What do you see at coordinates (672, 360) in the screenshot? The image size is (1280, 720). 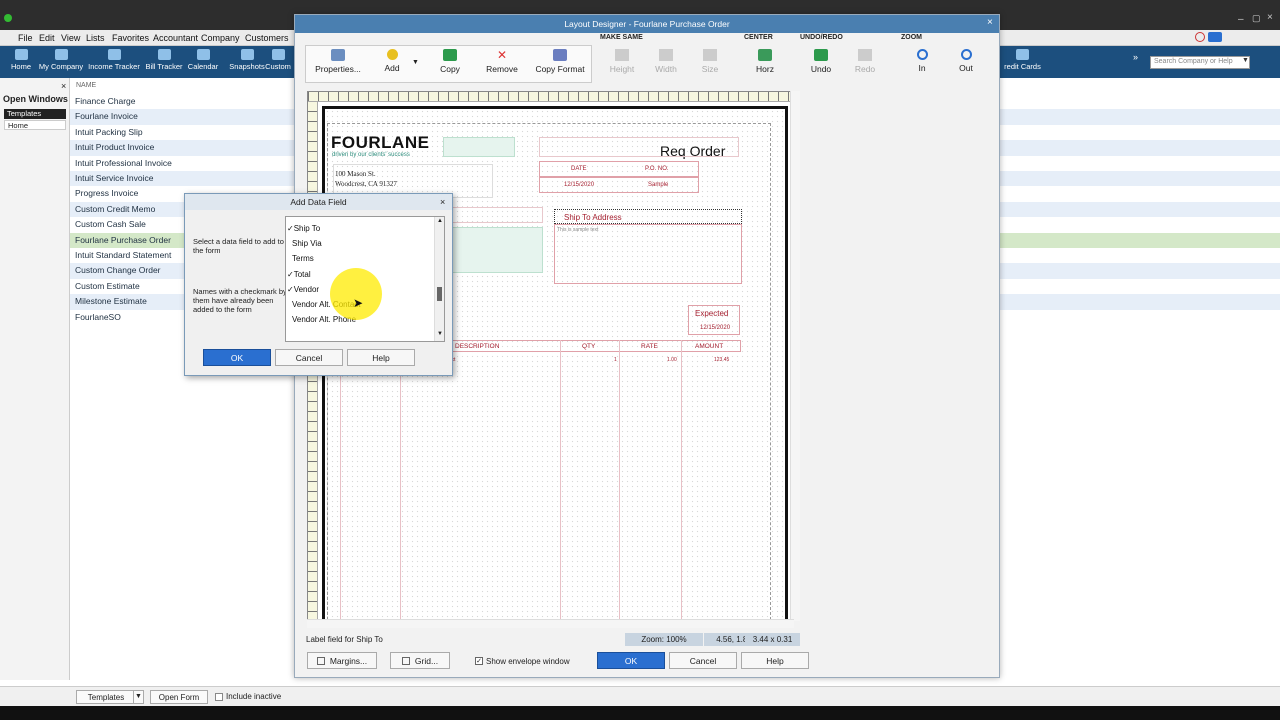 I see `row-rate: 1.00` at bounding box center [672, 360].